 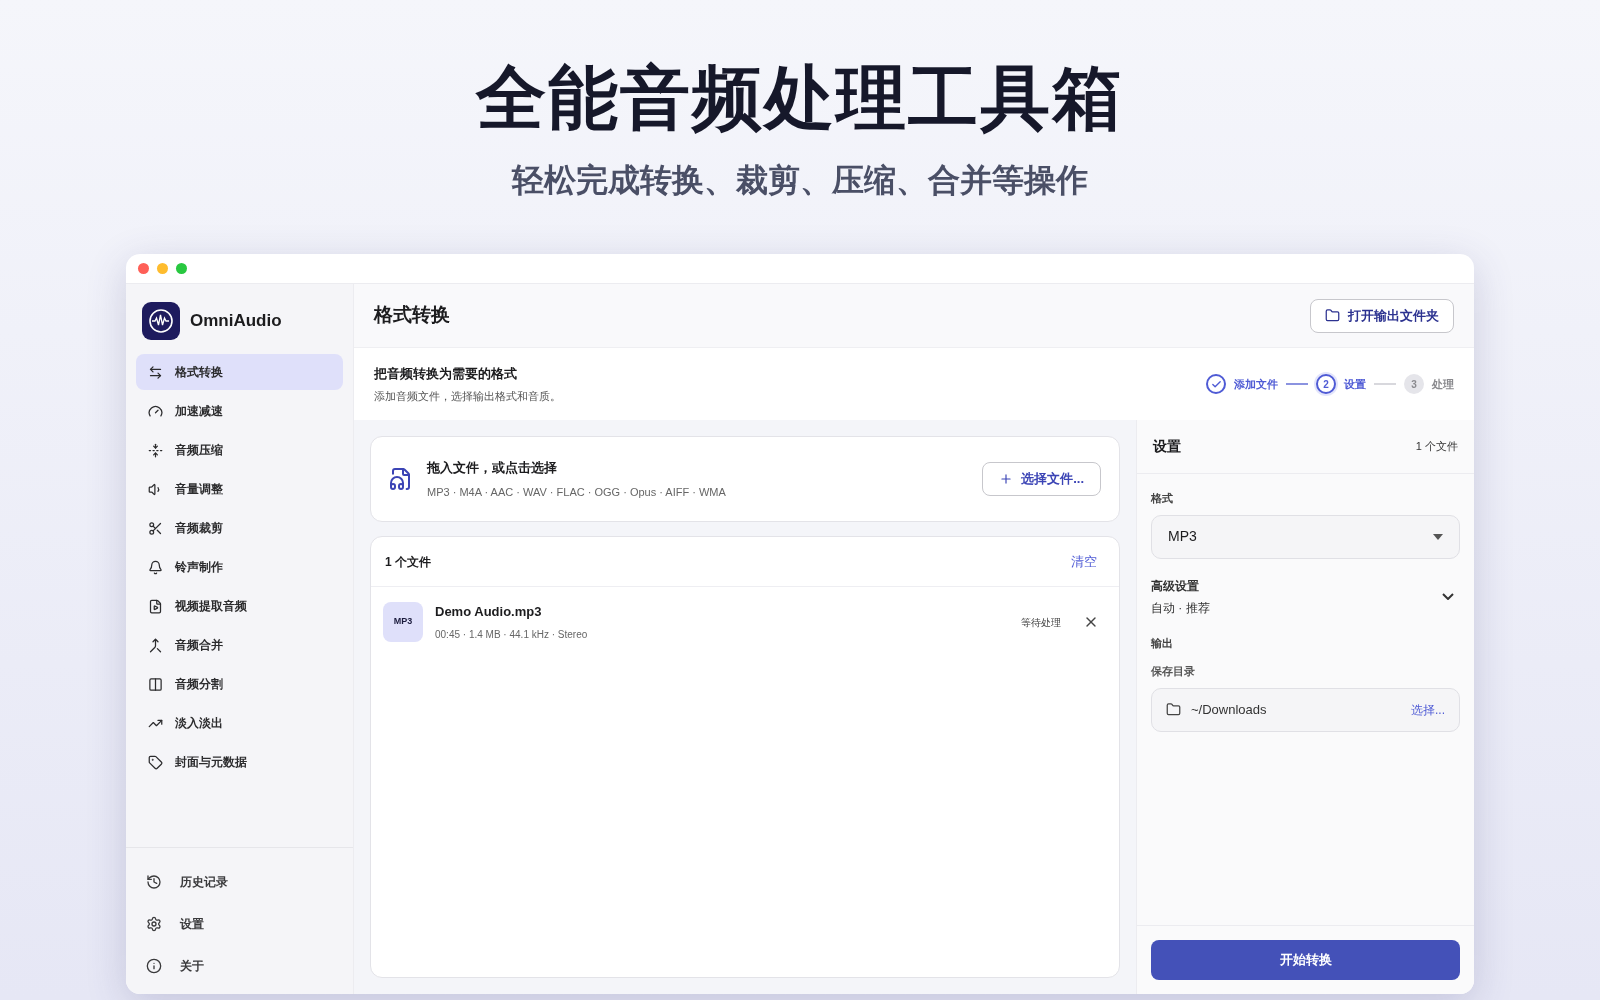 I want to click on step-label: 添加文件, so click(x=1256, y=384).